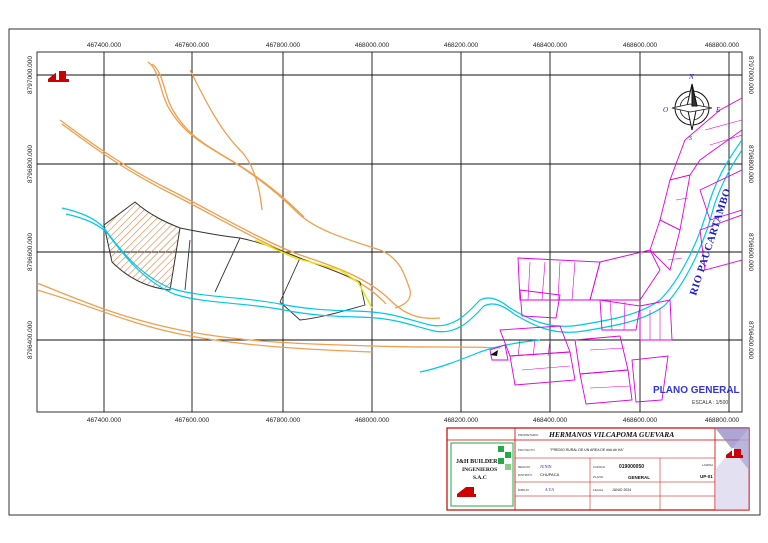 The height and width of the screenshot is (543, 768). I want to click on project-label: PROYECTO, so click(526, 450).